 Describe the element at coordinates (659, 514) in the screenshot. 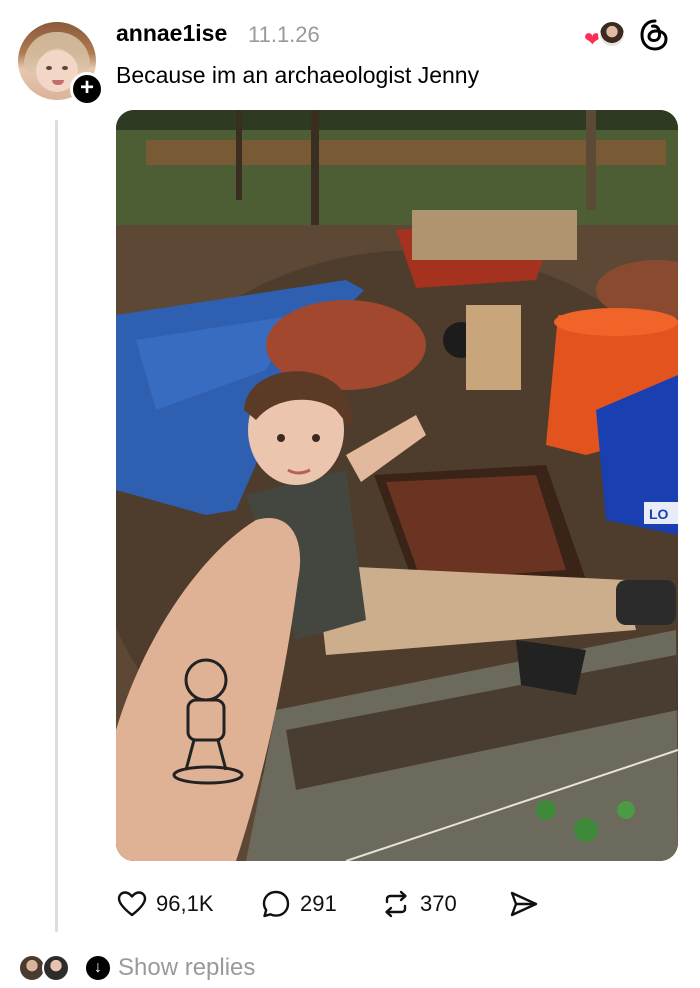

I see `bucket-label: LO` at that location.